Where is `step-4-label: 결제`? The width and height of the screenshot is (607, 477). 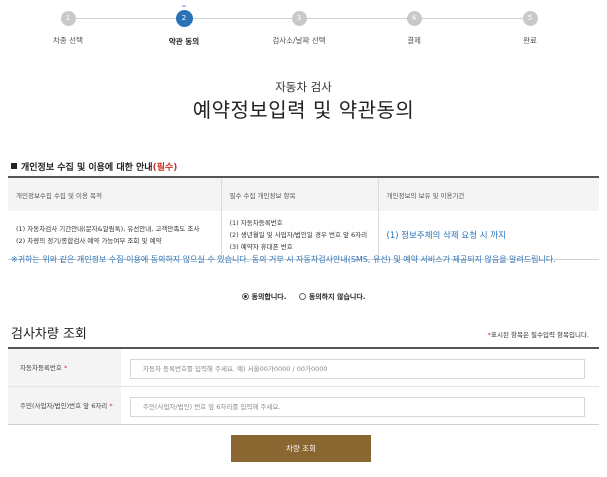 step-4-label: 결제 is located at coordinates (414, 40).